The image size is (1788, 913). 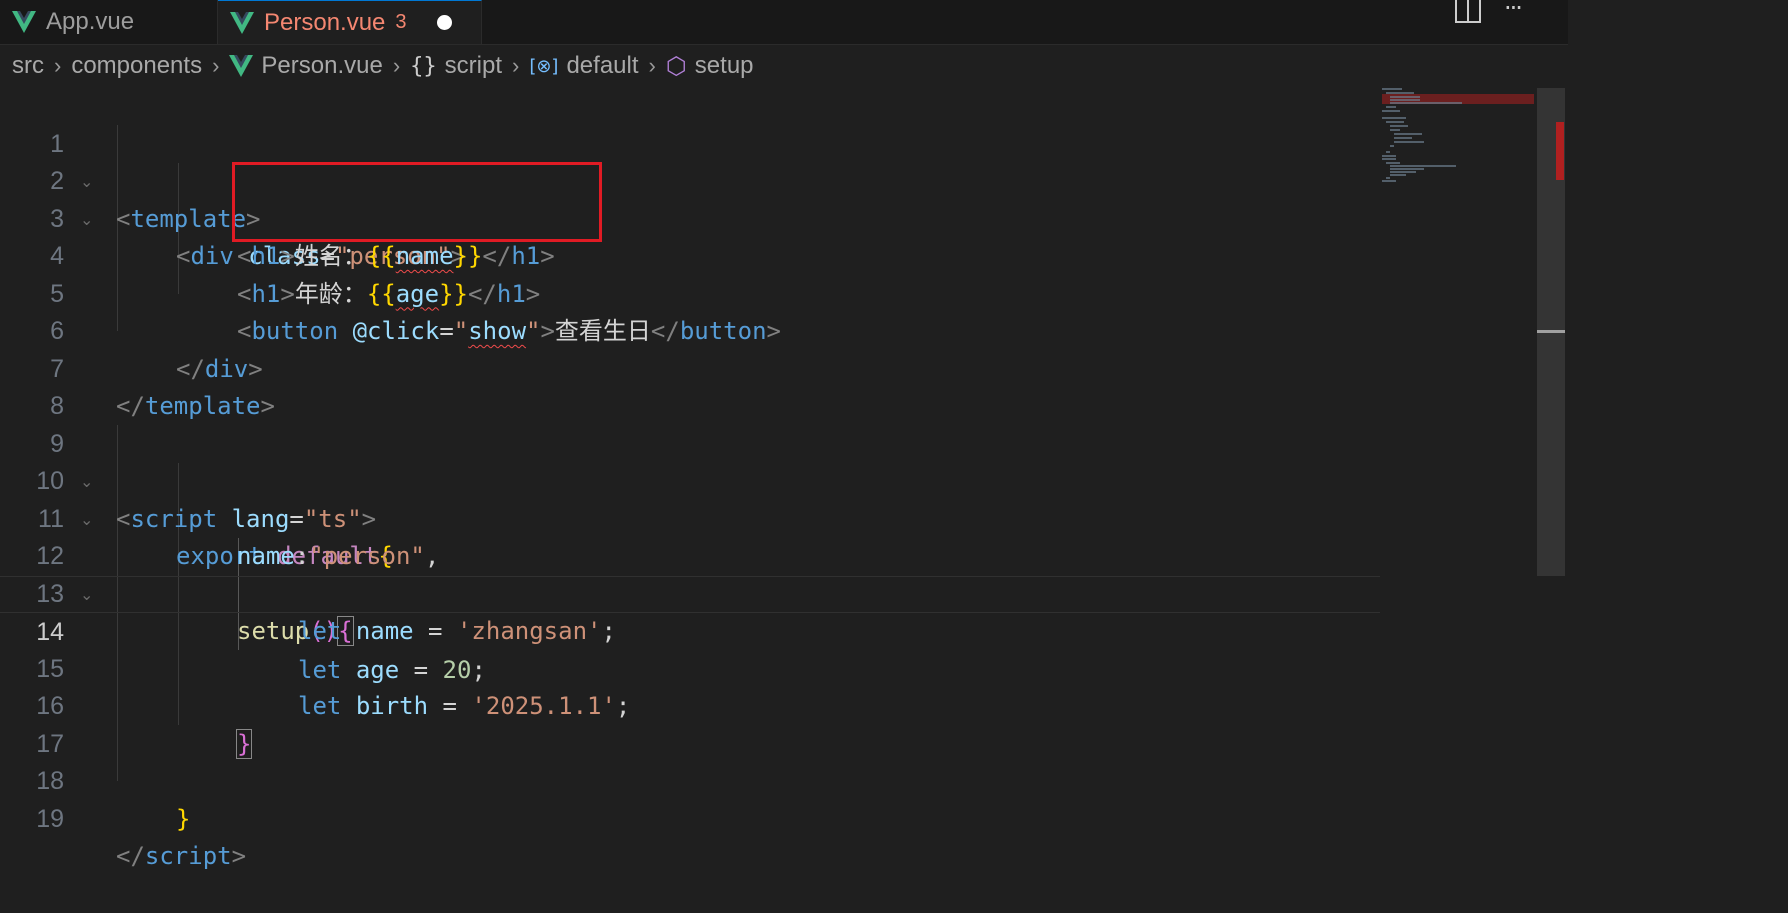 I want to click on breadcrumb-label: Person.vue, so click(x=322, y=65).